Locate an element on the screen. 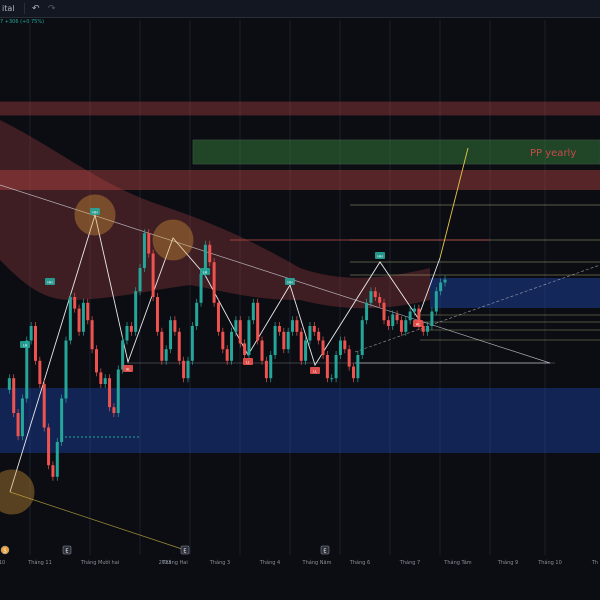  pivot-label-9: LH is located at coordinates (25, 346).